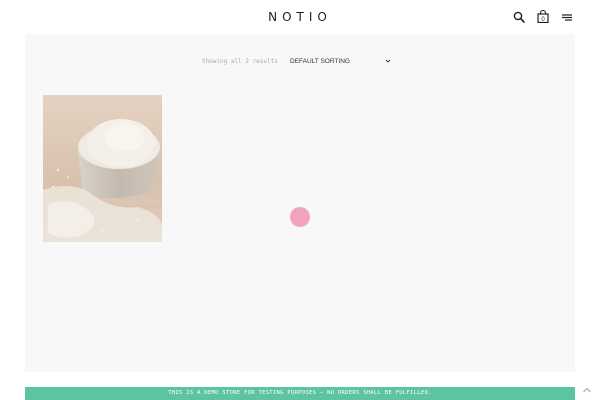 This screenshot has width=600, height=400. I want to click on flour-image, so click(102, 168).